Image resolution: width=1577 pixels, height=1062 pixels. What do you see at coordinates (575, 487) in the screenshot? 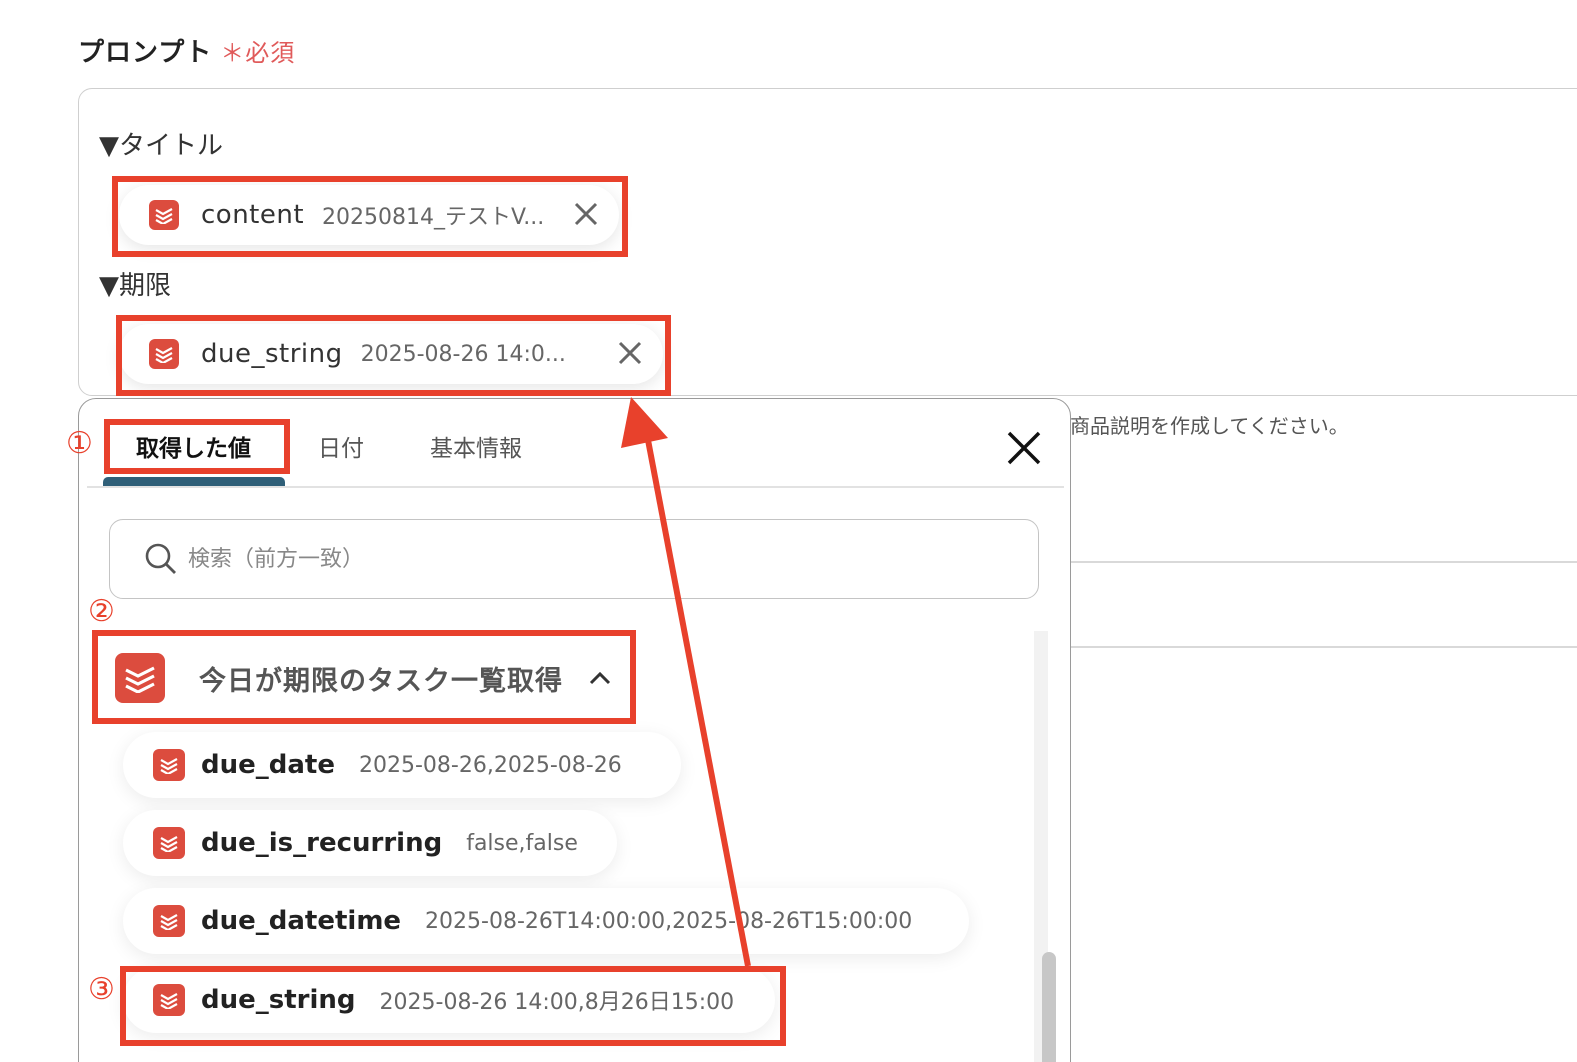
I see `tab-divider` at bounding box center [575, 487].